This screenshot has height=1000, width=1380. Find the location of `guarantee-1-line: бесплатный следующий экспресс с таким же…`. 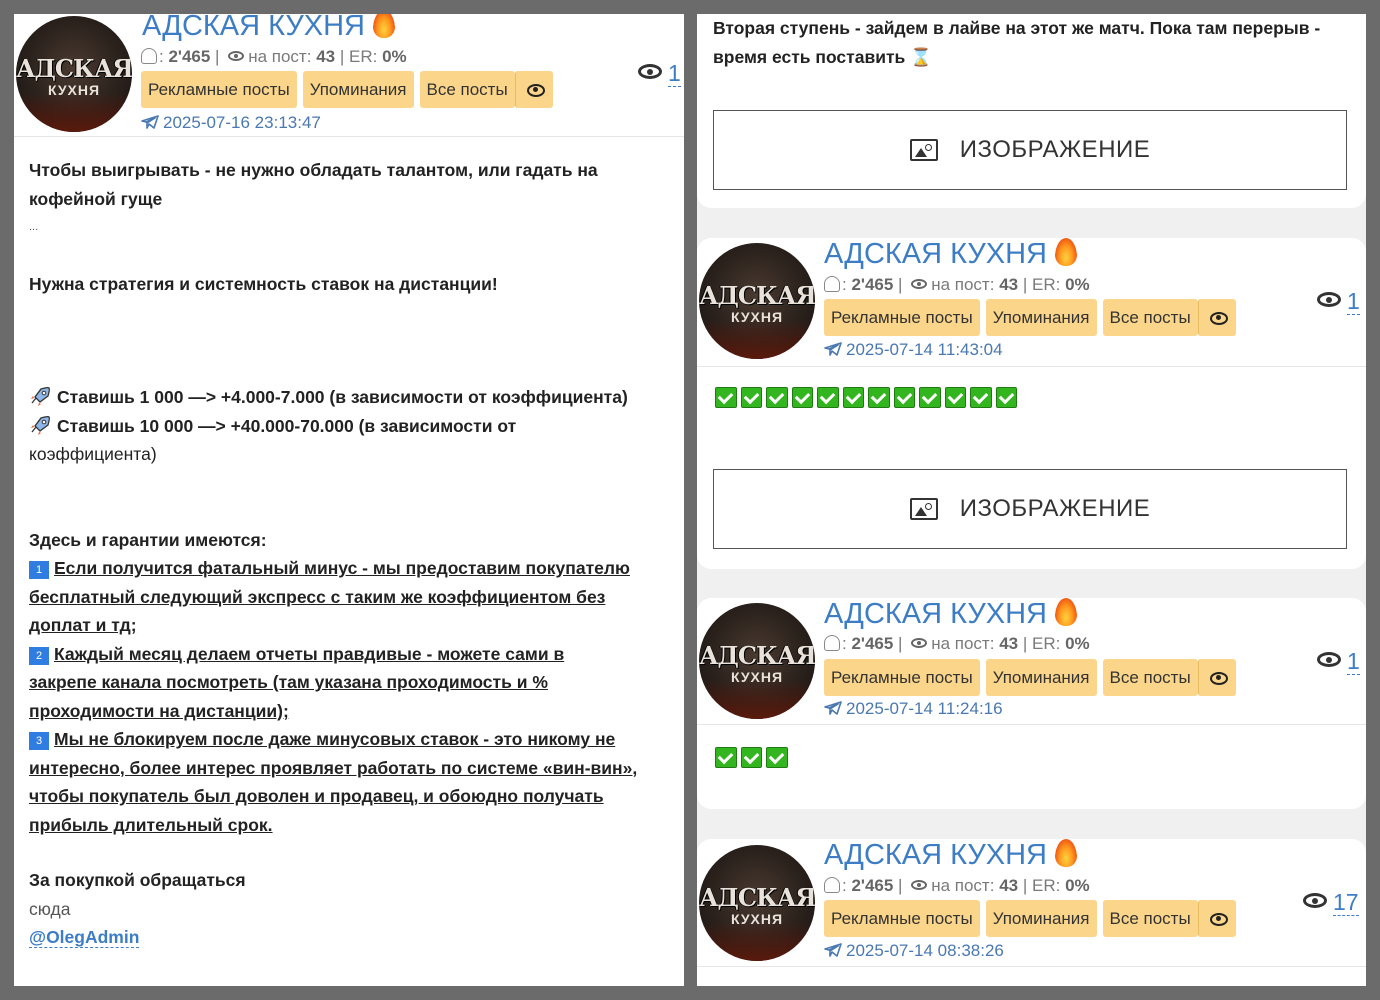

guarantee-1-line: бесплатный следующий экспресс с таким же… is located at coordinates (317, 597).